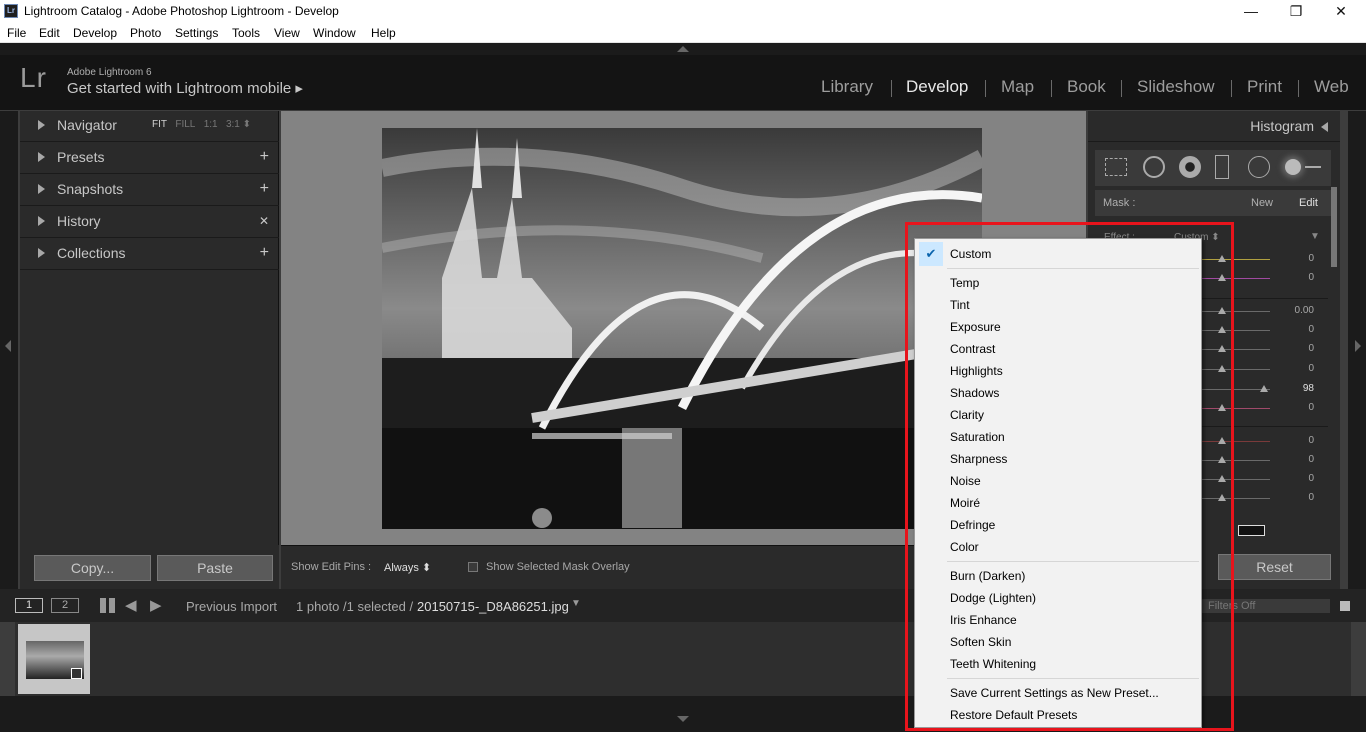 The height and width of the screenshot is (732, 1366). I want to click on menu-tools: Tools, so click(246, 33).